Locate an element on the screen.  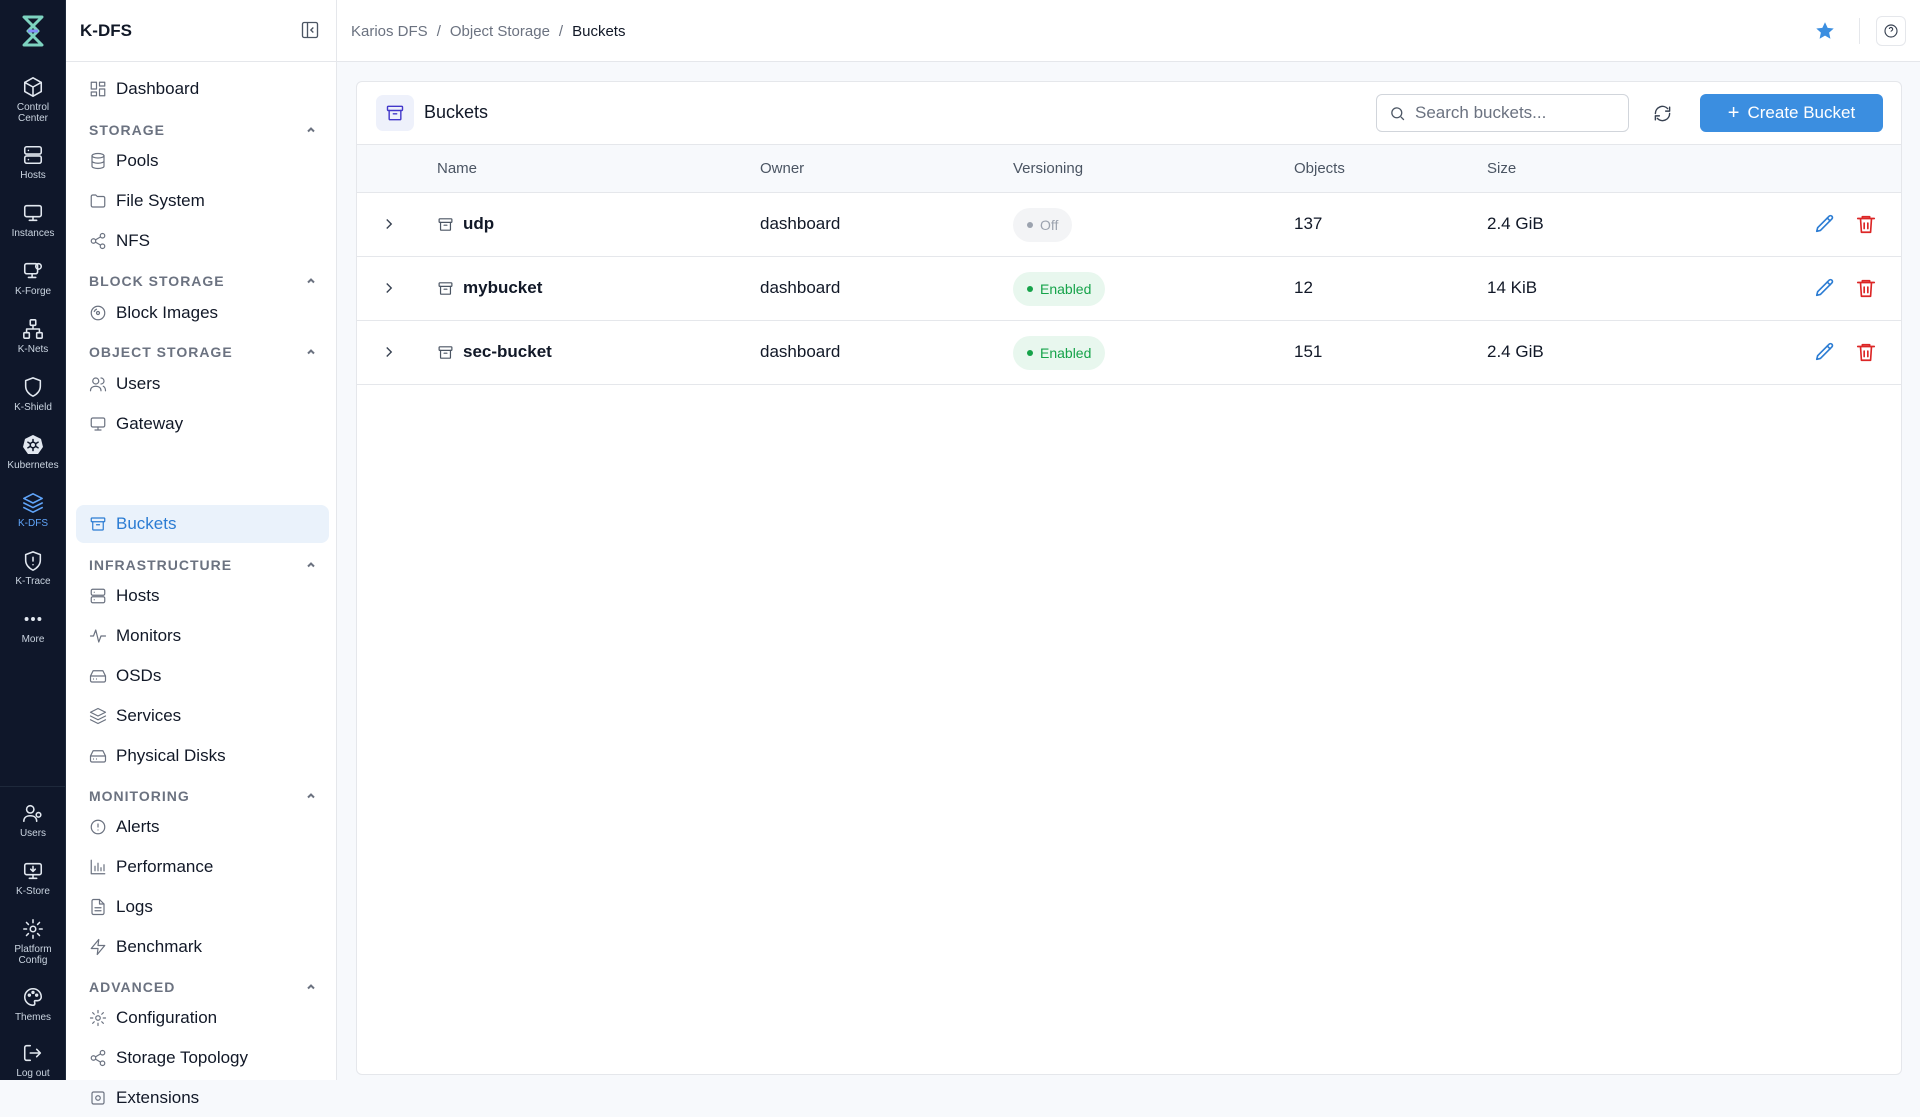
column-header-objects: Objects is located at coordinates (1319, 168).